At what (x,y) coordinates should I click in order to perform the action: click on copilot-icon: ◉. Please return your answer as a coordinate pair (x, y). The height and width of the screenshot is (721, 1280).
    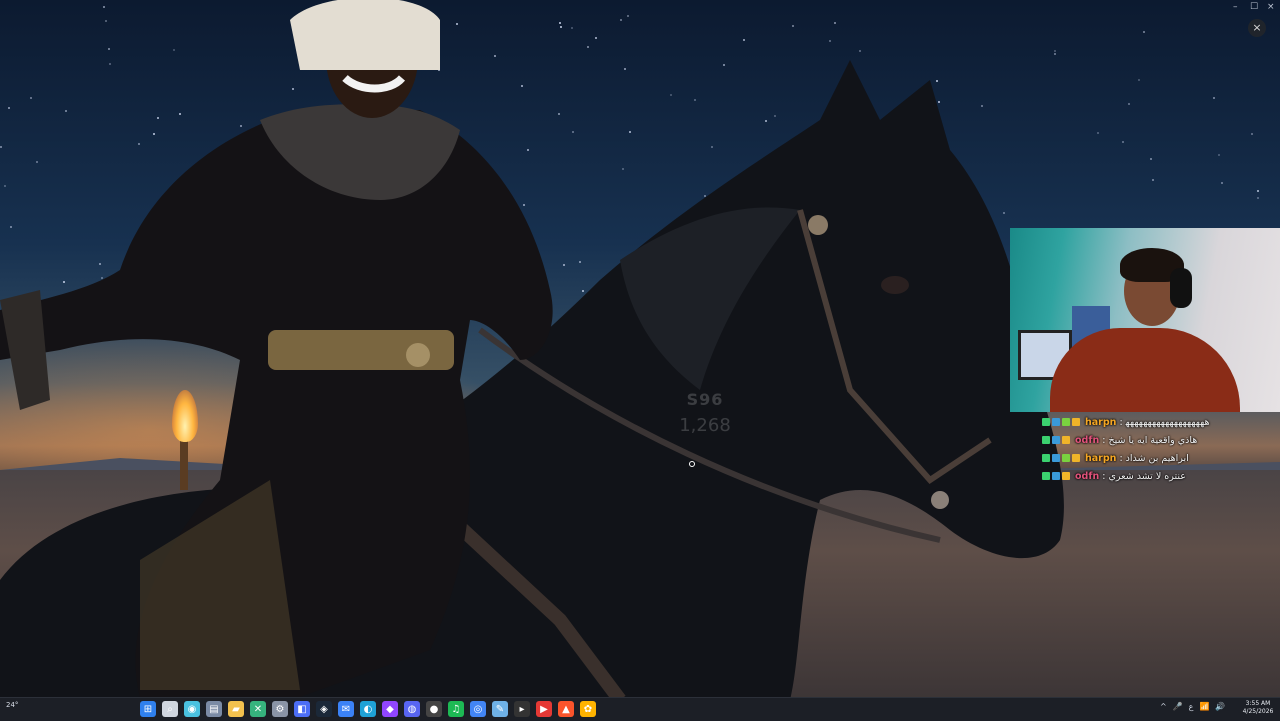
    Looking at the image, I should click on (192, 709).